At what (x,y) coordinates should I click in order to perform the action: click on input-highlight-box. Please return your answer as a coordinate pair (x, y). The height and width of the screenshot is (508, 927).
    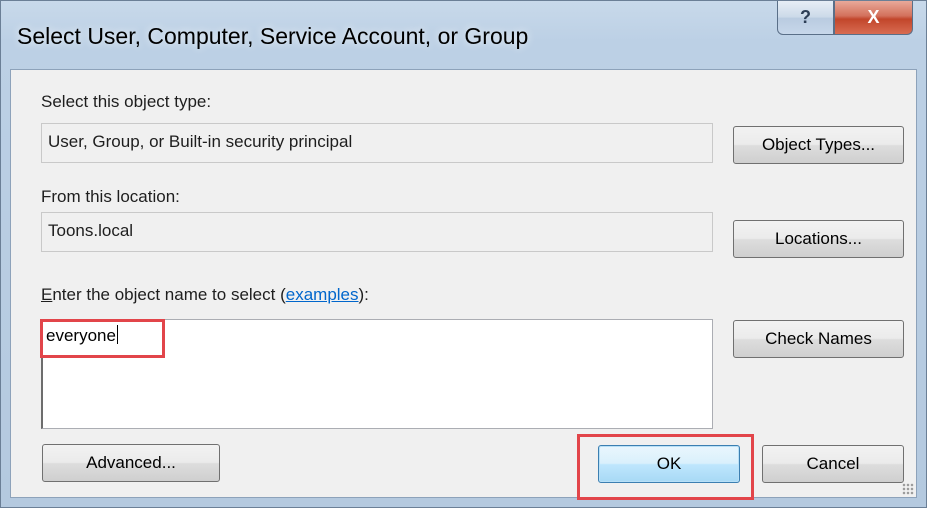
    Looking at the image, I should click on (102, 338).